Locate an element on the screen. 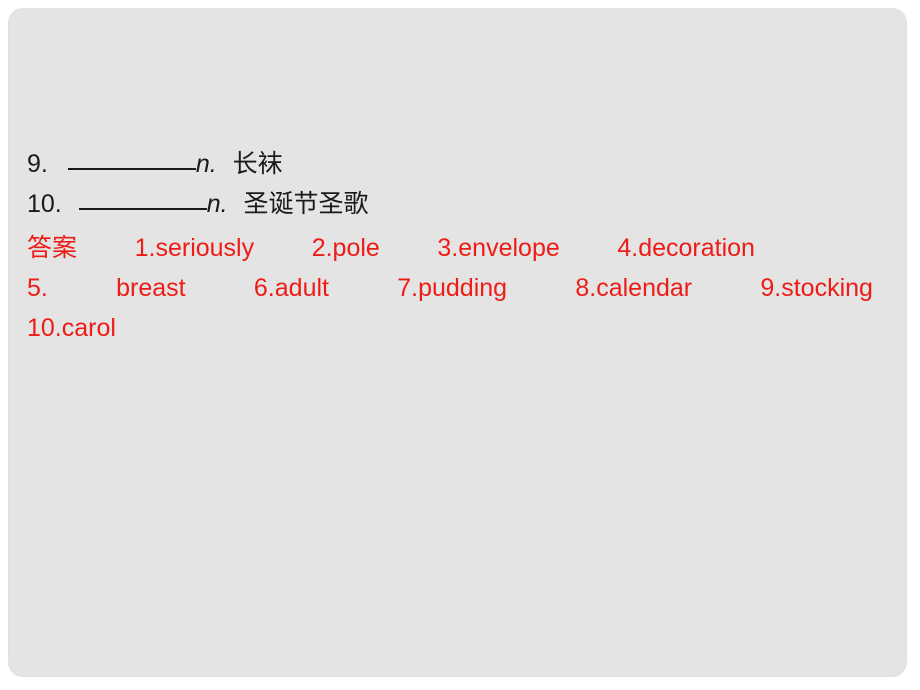  answer-item-10: 10.carol is located at coordinates (71, 328).